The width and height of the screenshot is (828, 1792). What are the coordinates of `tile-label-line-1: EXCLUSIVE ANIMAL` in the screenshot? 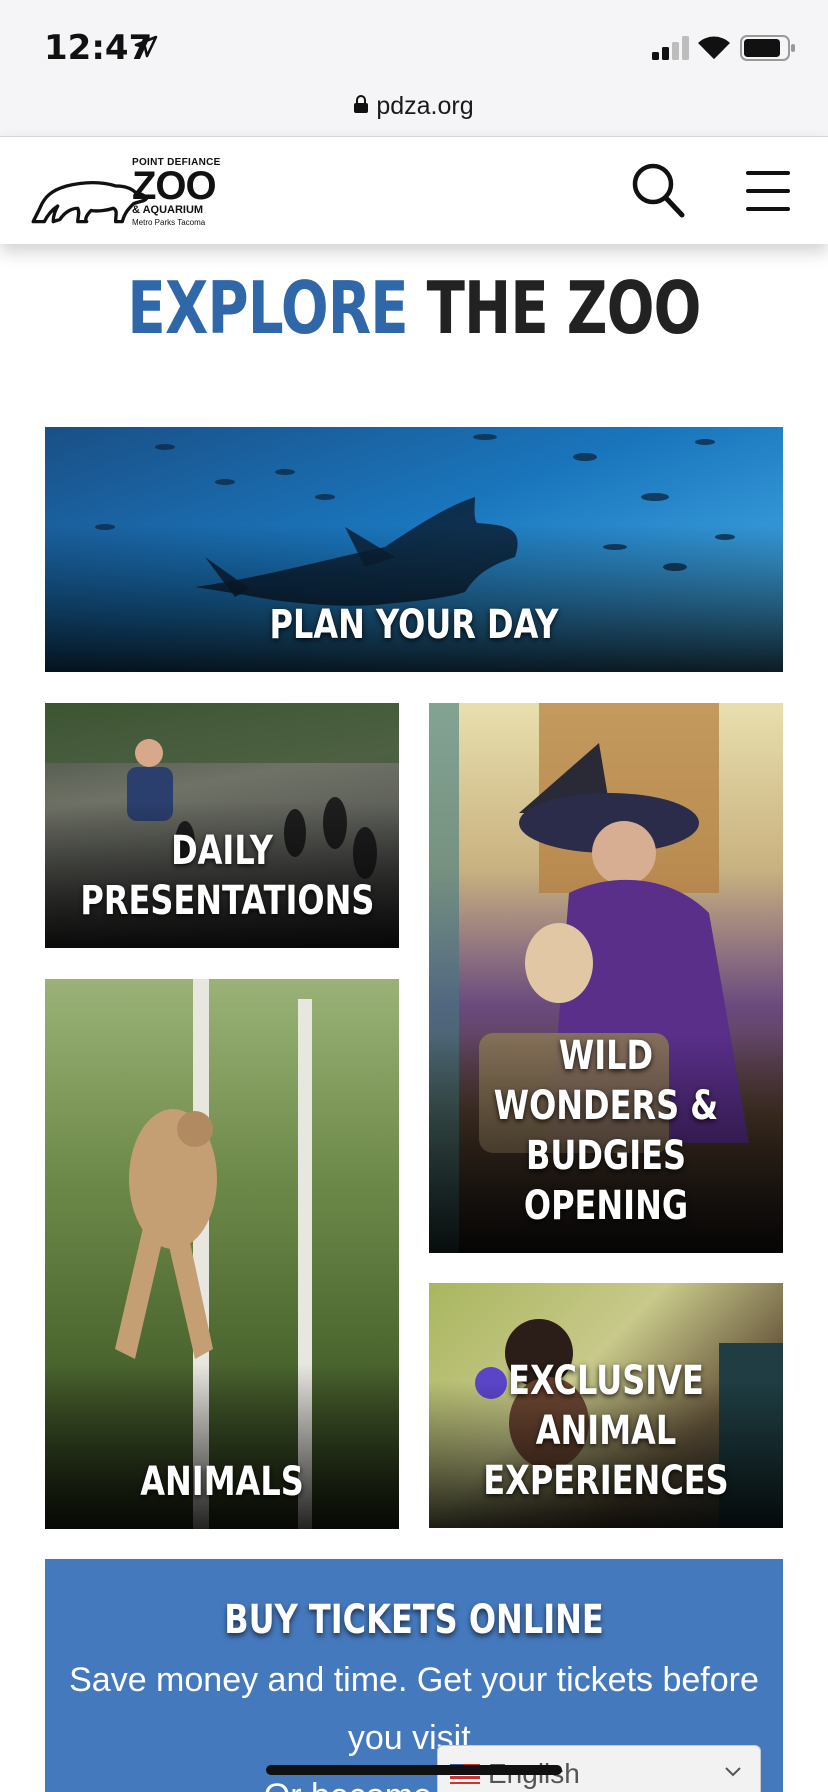 It's located at (606, 1406).